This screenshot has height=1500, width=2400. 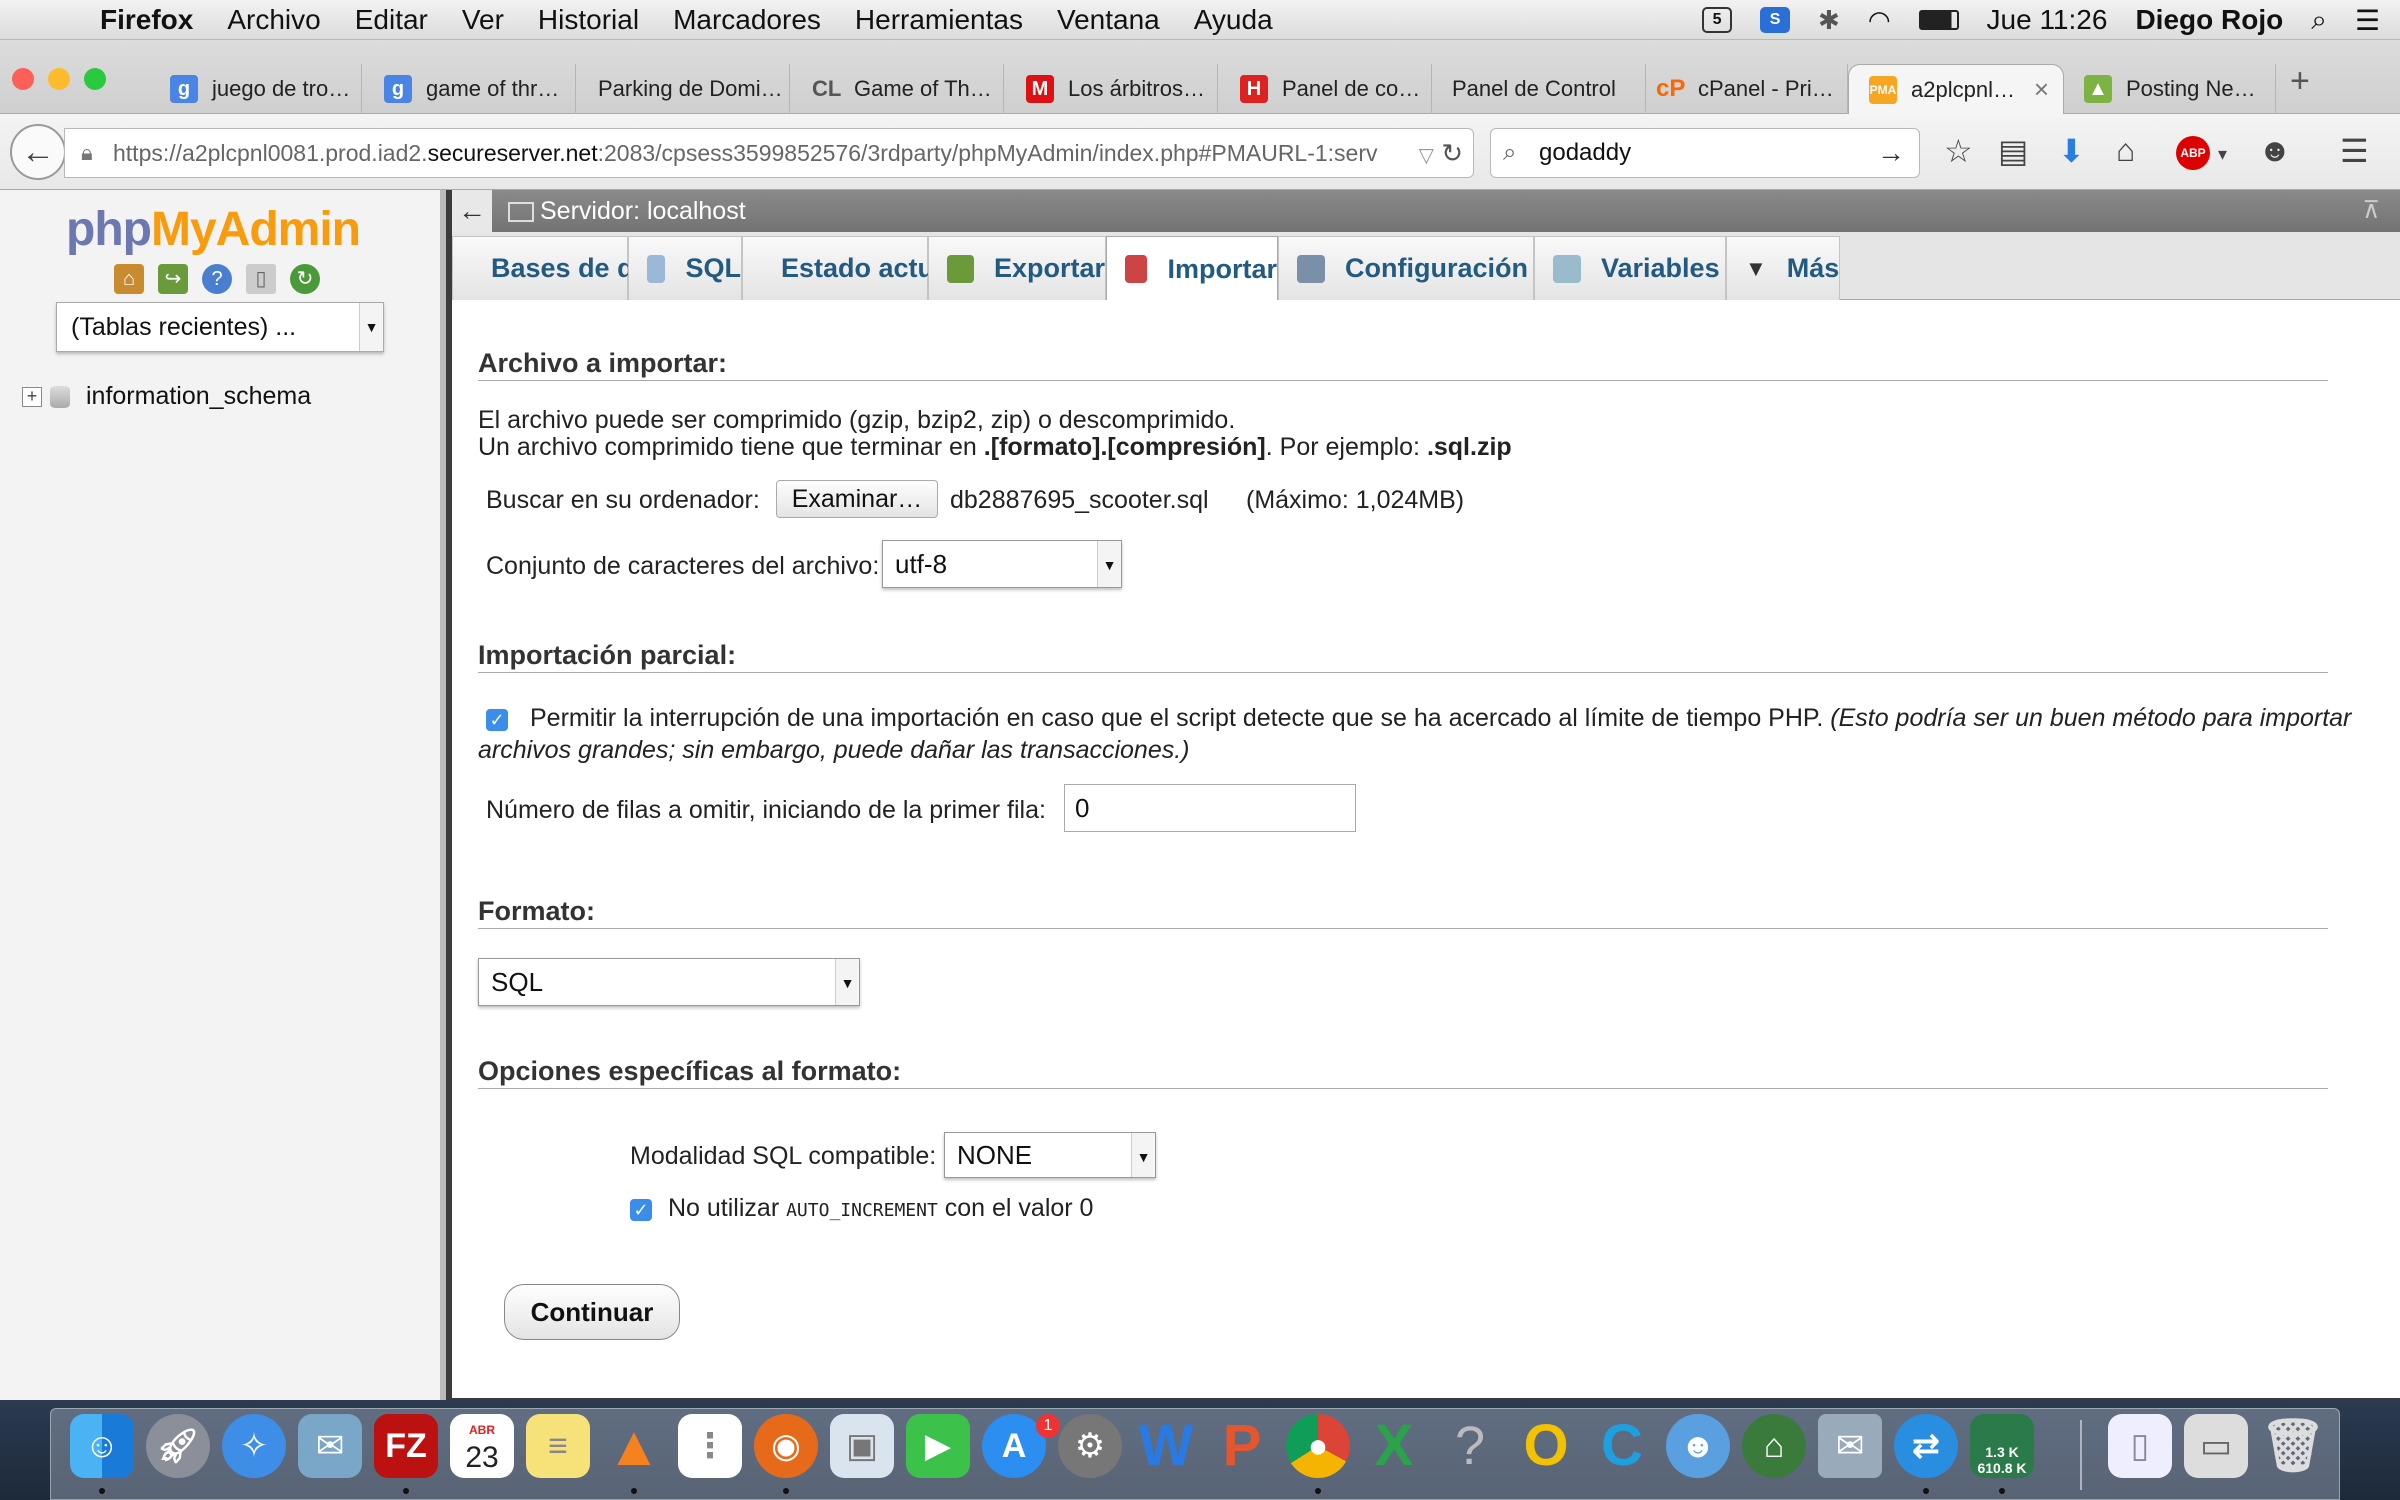 I want to click on search-go-icon: →, so click(x=1891, y=153).